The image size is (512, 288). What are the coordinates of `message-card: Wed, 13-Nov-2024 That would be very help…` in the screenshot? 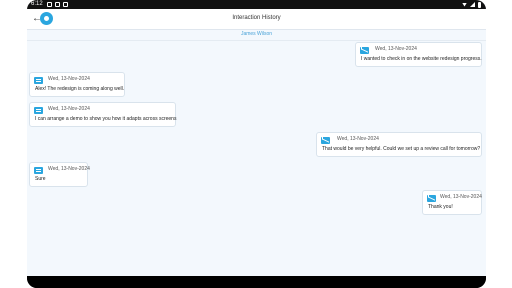 It's located at (399, 144).